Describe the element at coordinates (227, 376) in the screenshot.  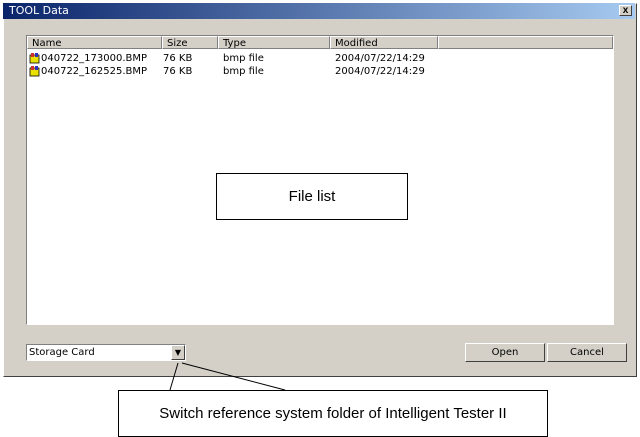
I see `callout-lines` at that location.